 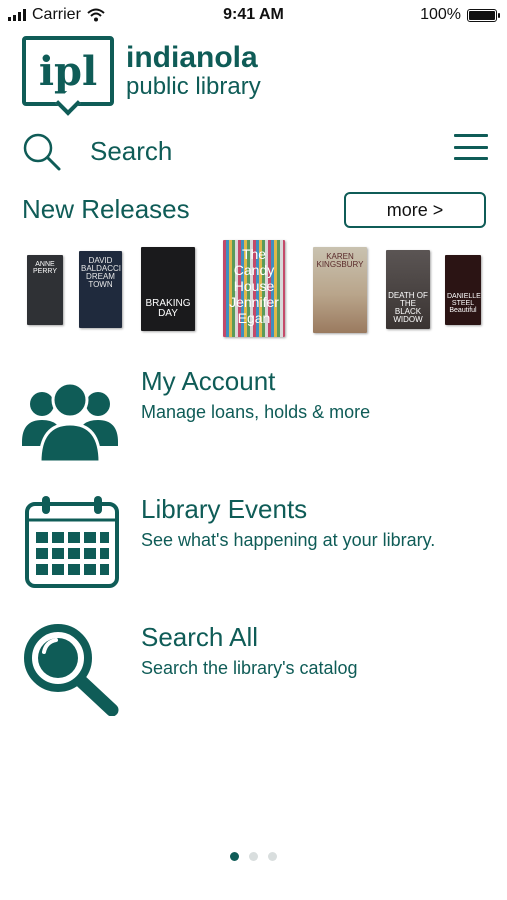 What do you see at coordinates (256, 412) in the screenshot?
I see `my-account-subtitle: Manage loans, holds & more` at bounding box center [256, 412].